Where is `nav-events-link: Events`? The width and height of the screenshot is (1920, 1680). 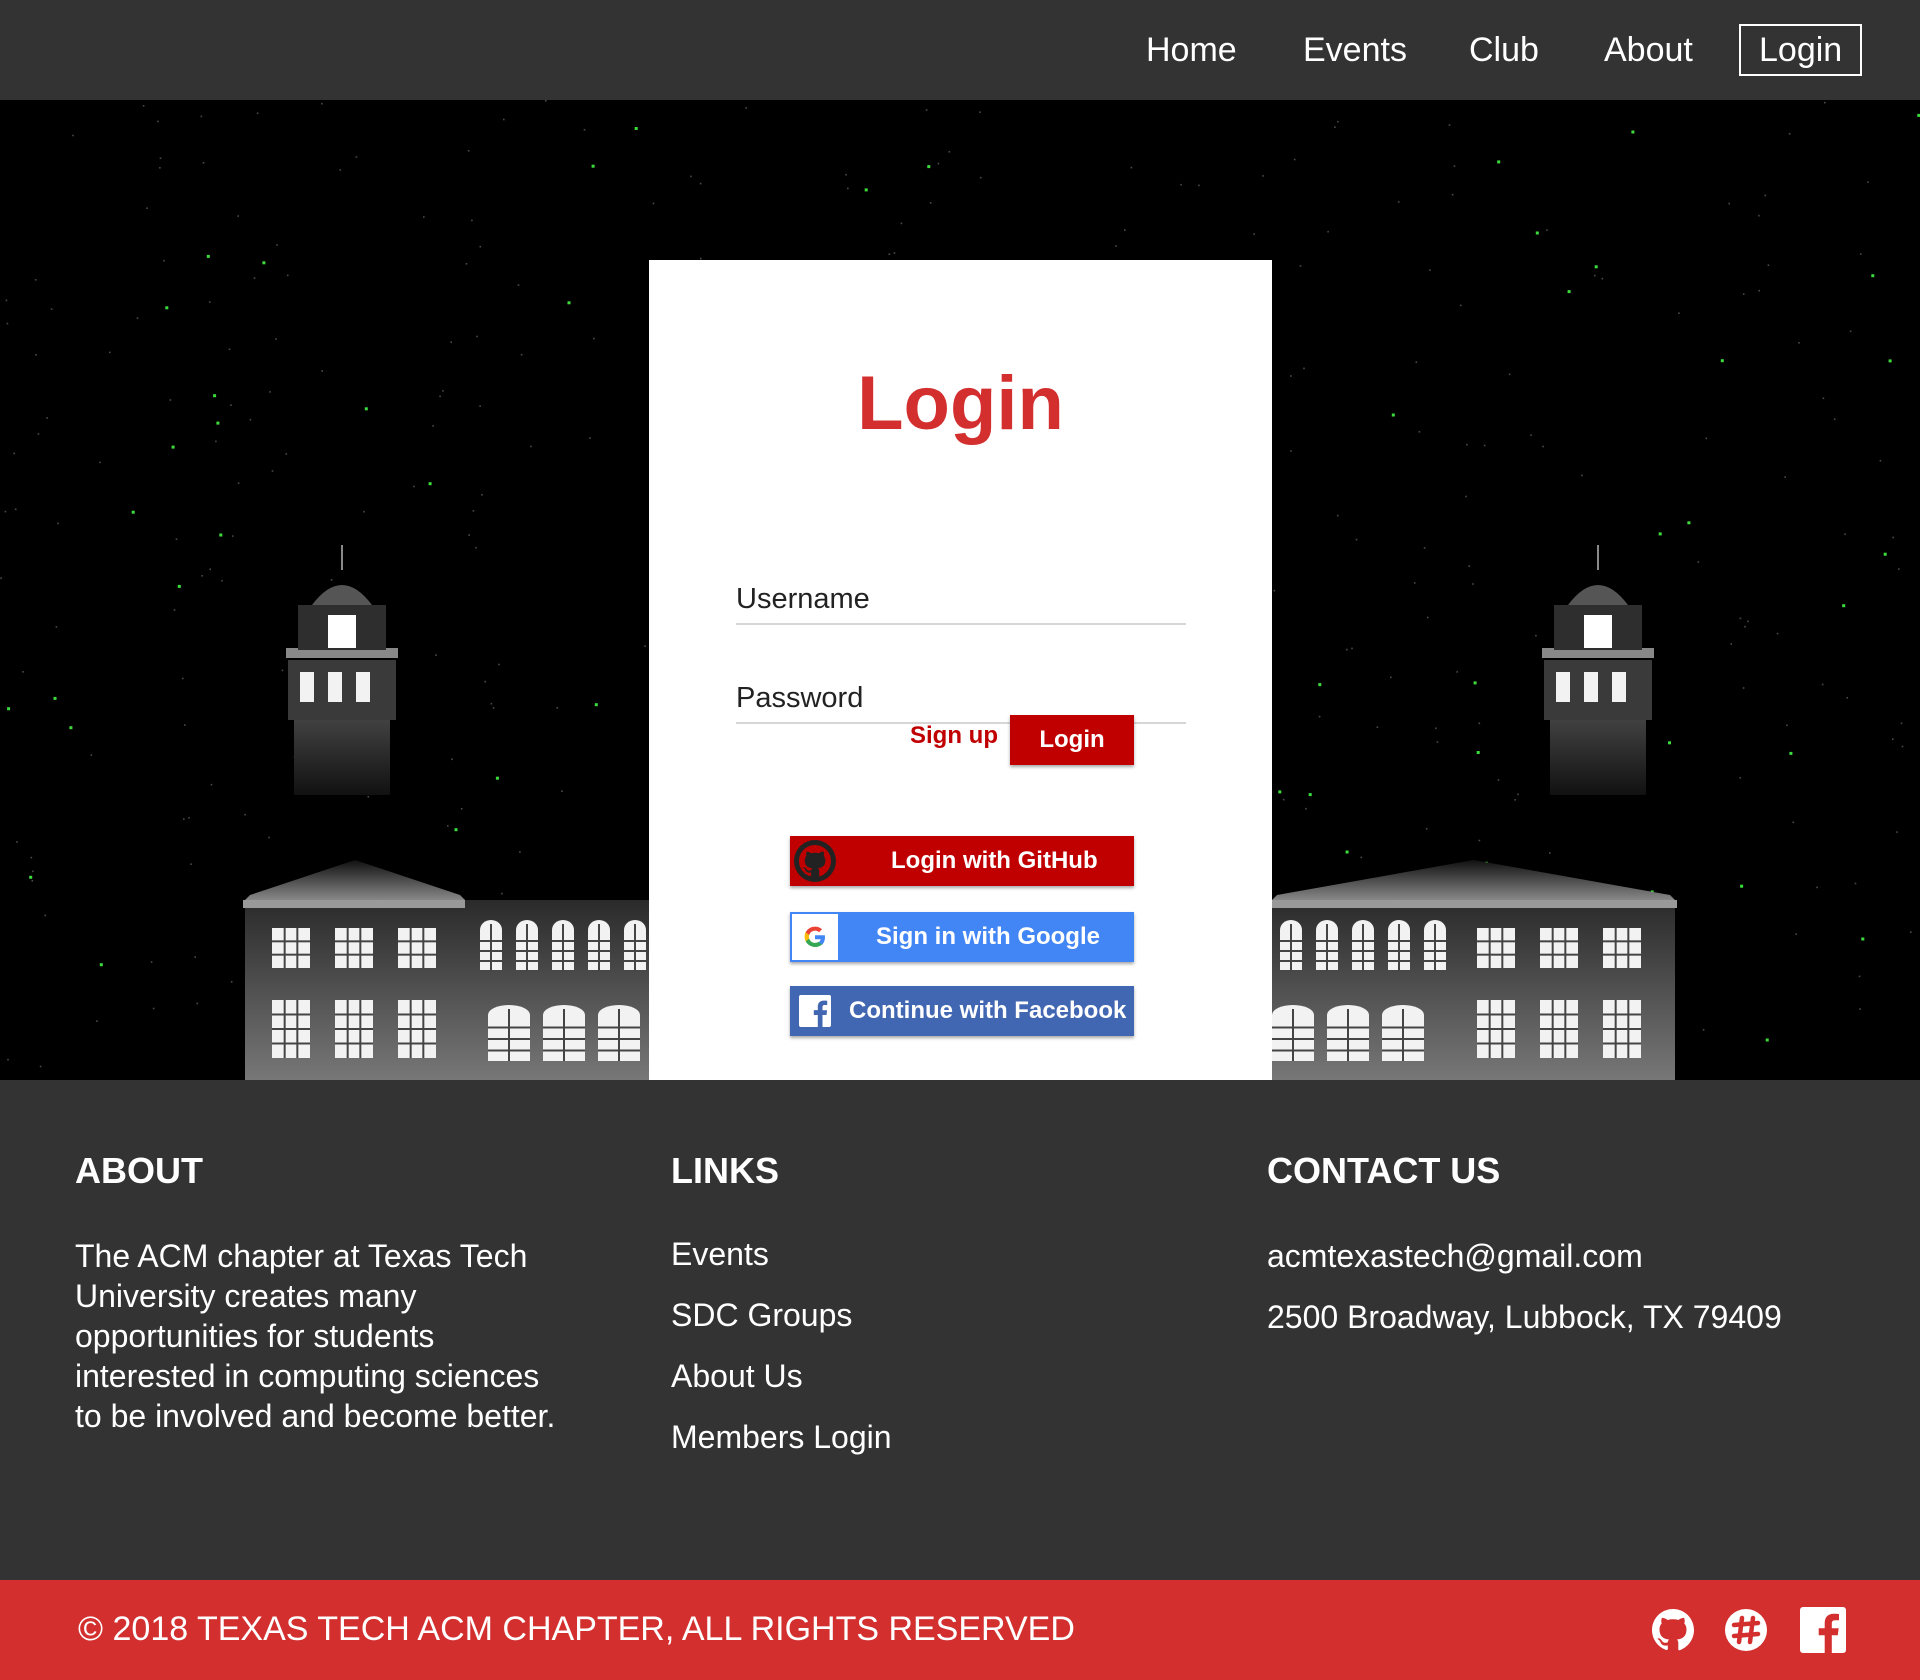 nav-events-link: Events is located at coordinates (1355, 50).